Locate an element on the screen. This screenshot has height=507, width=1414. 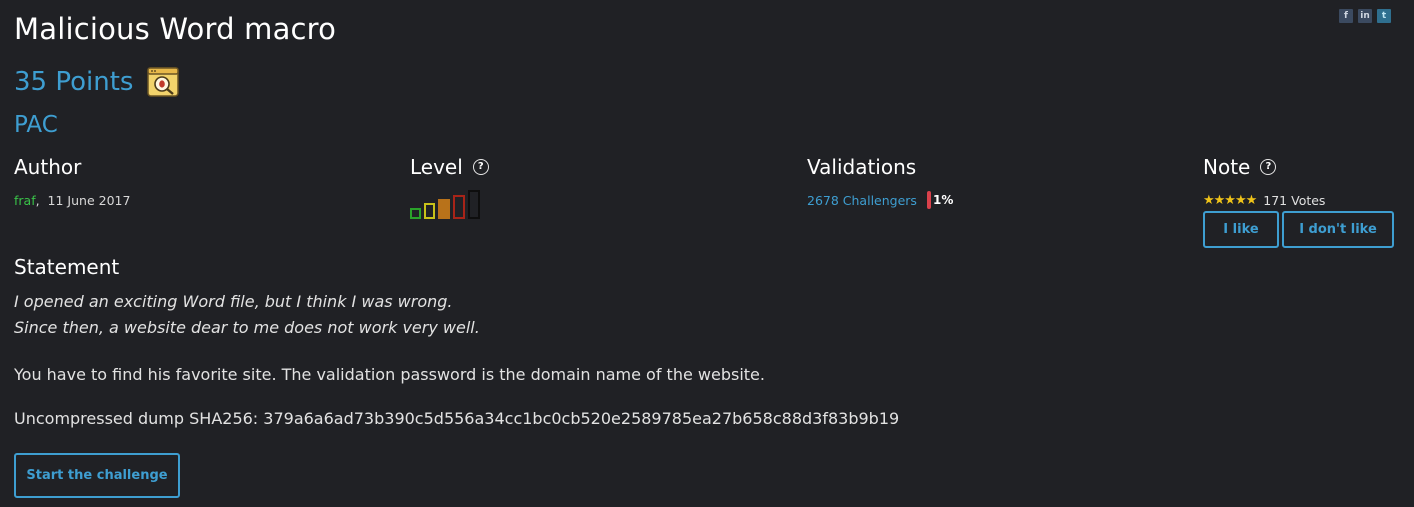
difficulty-bars is located at coordinates (445, 204).